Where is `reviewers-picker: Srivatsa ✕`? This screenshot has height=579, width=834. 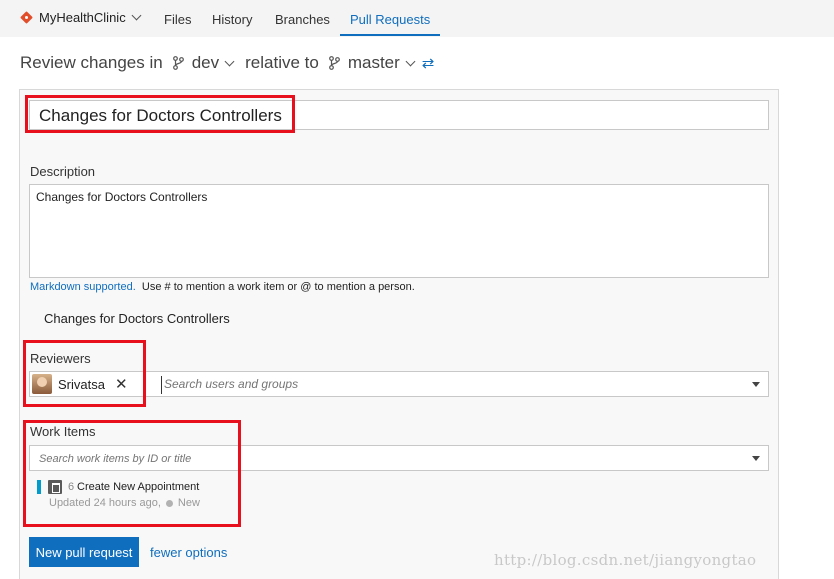
reviewers-picker: Srivatsa ✕ is located at coordinates (399, 384).